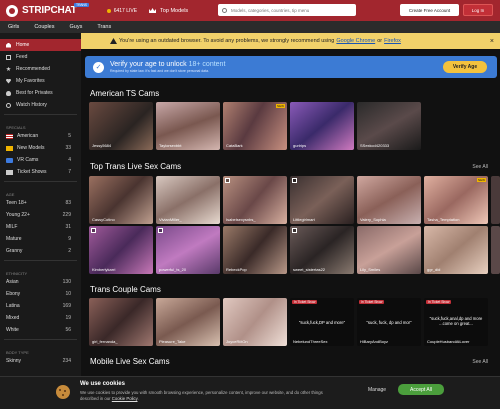  Describe the element at coordinates (40, 172) in the screenshot. I see `sidebar-item-ticket-shows: Ticket Shows 7` at that location.